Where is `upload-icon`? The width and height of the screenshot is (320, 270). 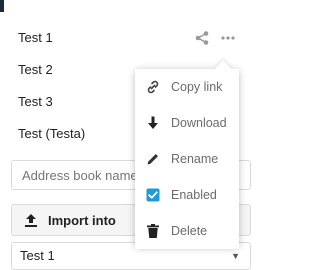
upload-icon is located at coordinates (31, 220).